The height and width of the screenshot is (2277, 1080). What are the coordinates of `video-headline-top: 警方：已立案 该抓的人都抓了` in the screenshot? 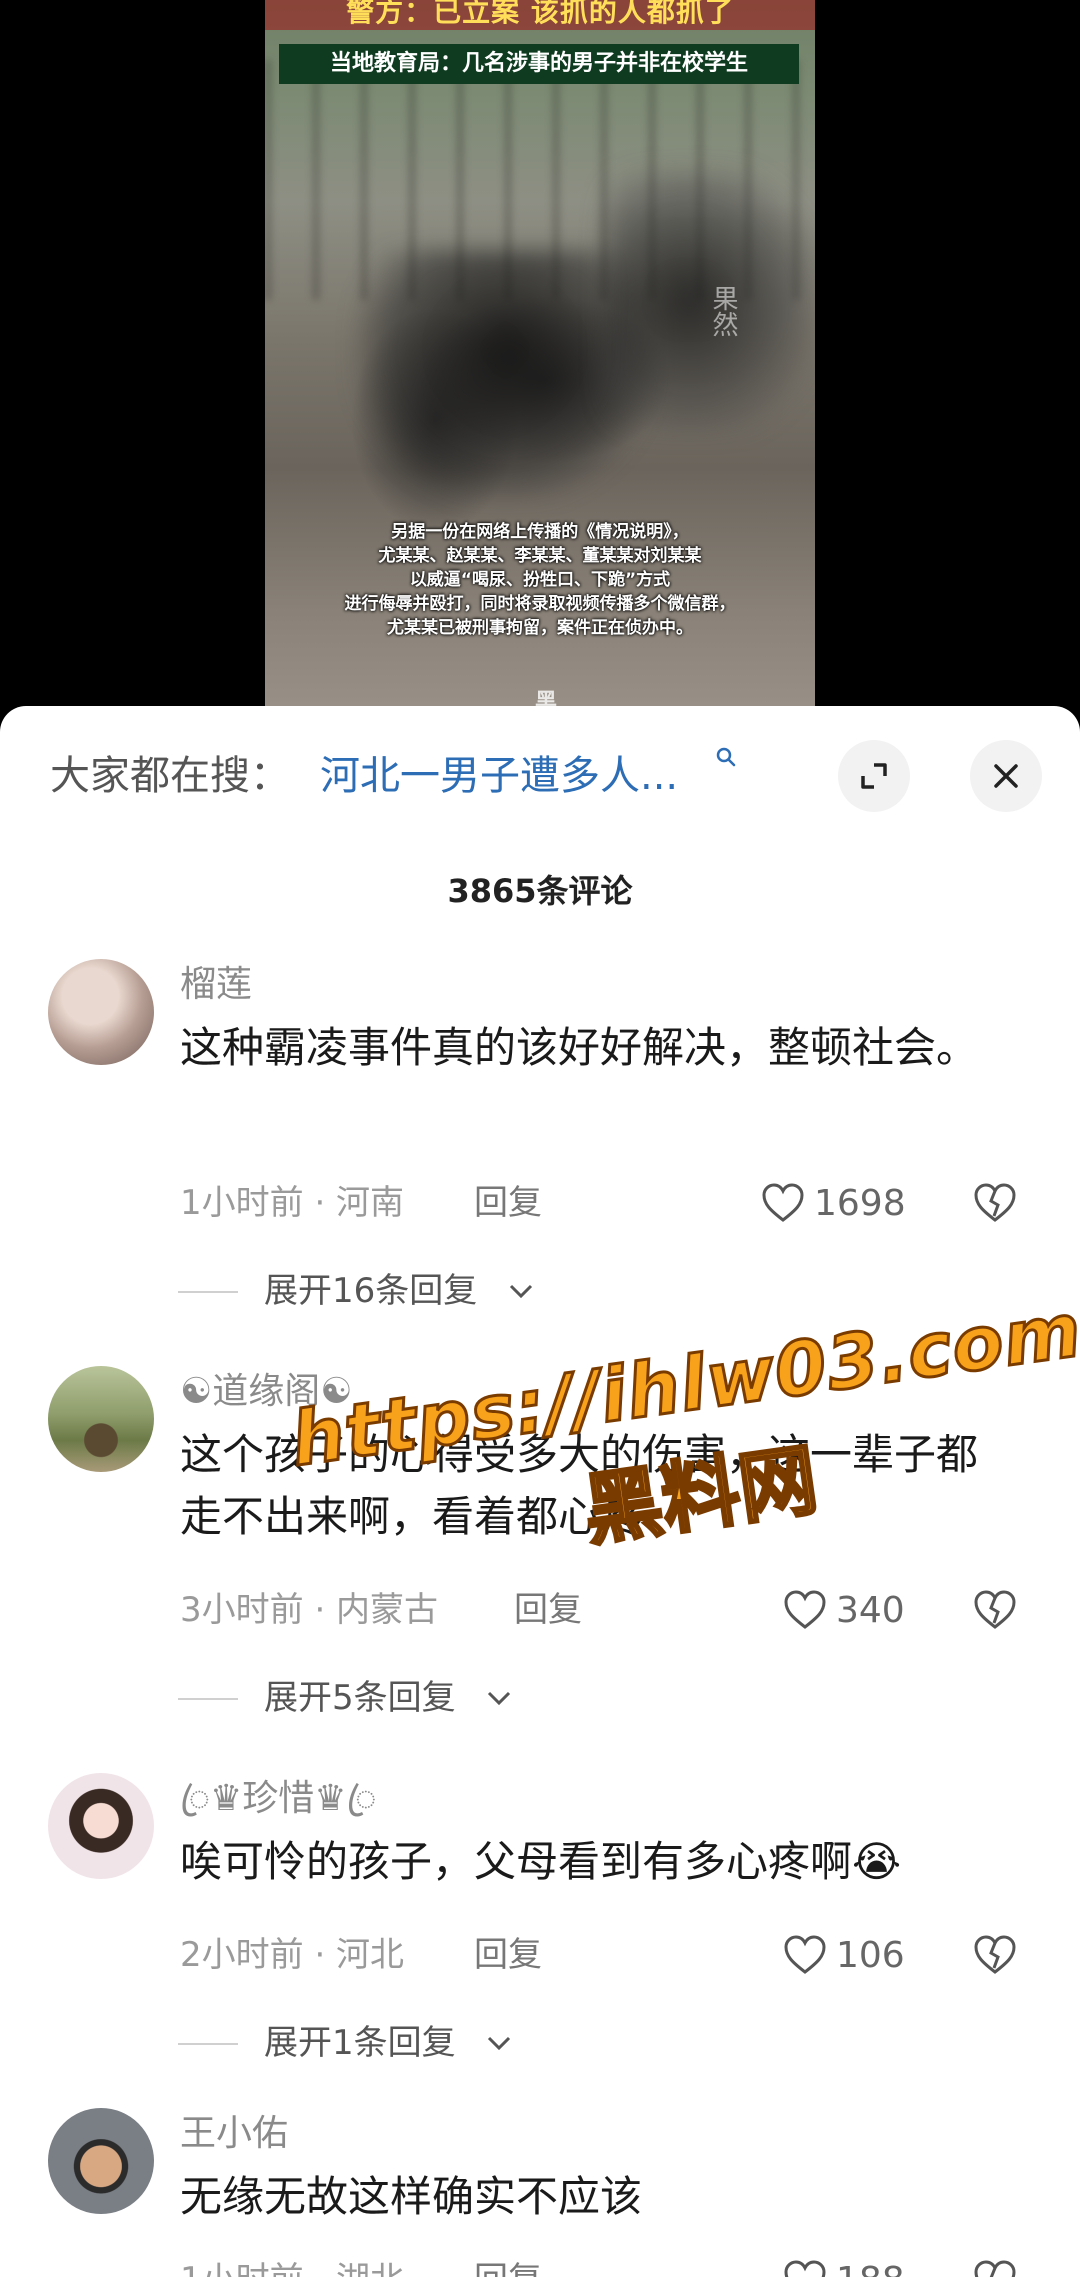 It's located at (540, 15).